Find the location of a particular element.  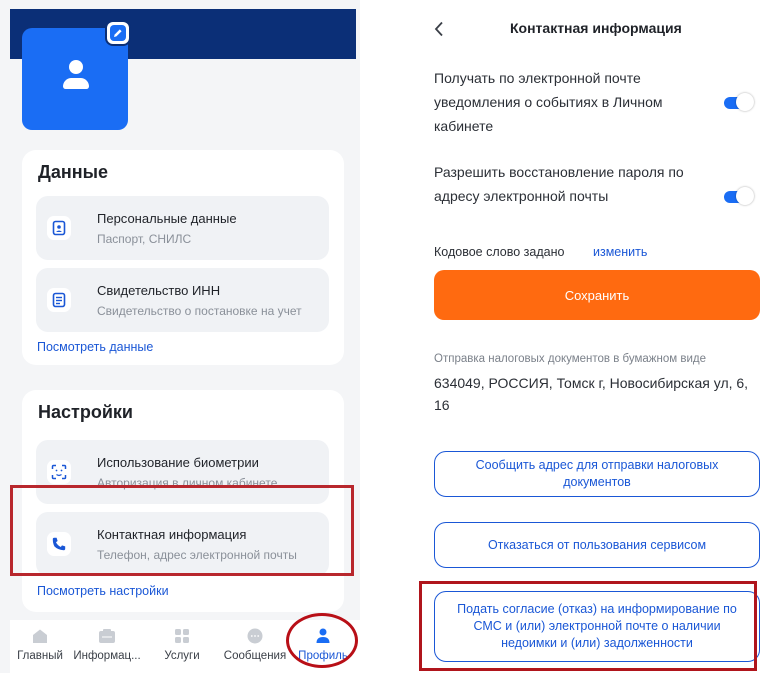

back-button is located at coordinates (439, 29).